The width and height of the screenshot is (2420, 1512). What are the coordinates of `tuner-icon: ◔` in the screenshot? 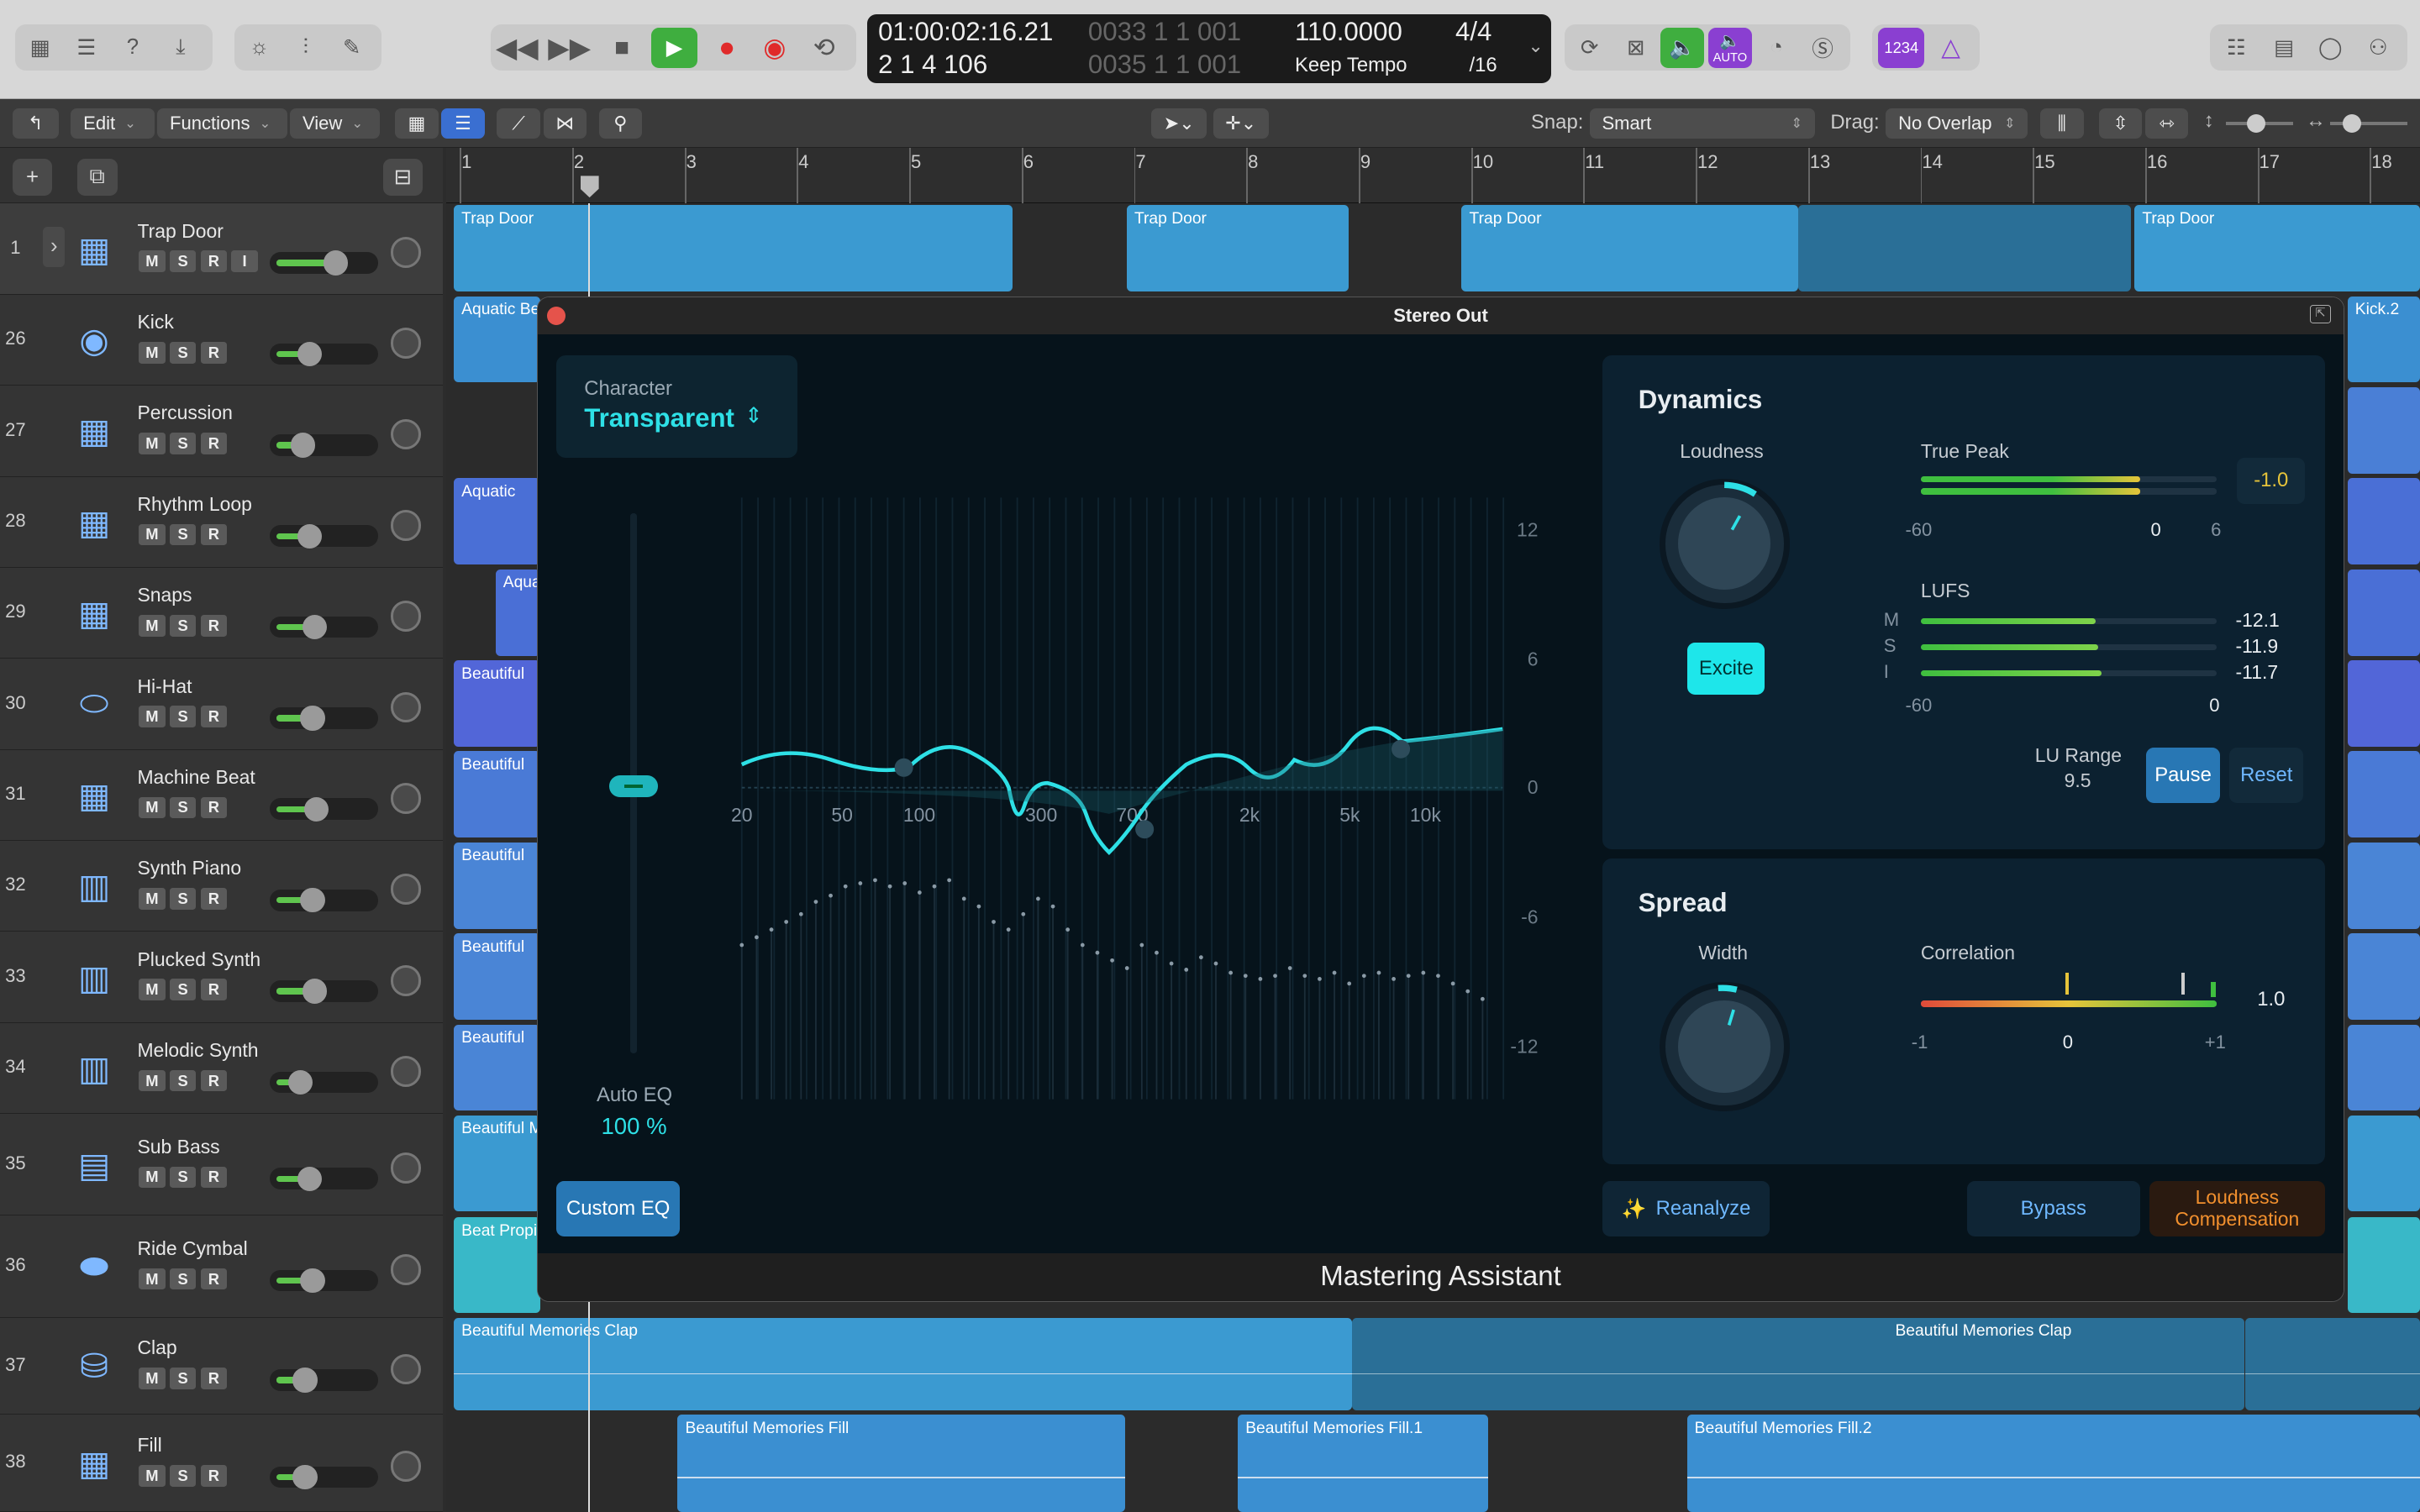 It's located at (1776, 47).